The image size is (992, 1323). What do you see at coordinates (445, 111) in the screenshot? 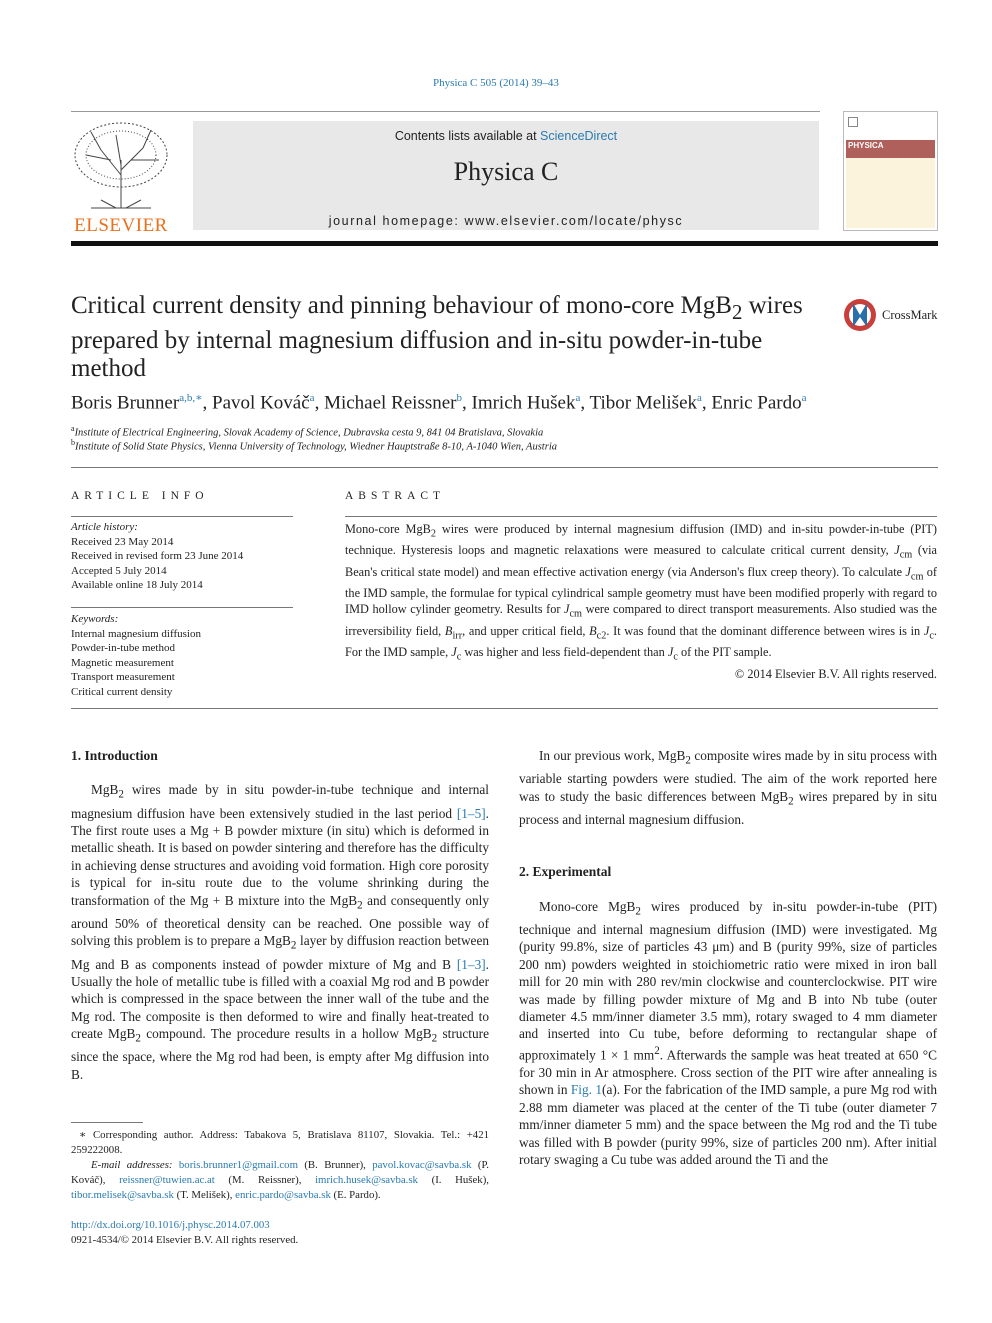
I see `header-rule` at bounding box center [445, 111].